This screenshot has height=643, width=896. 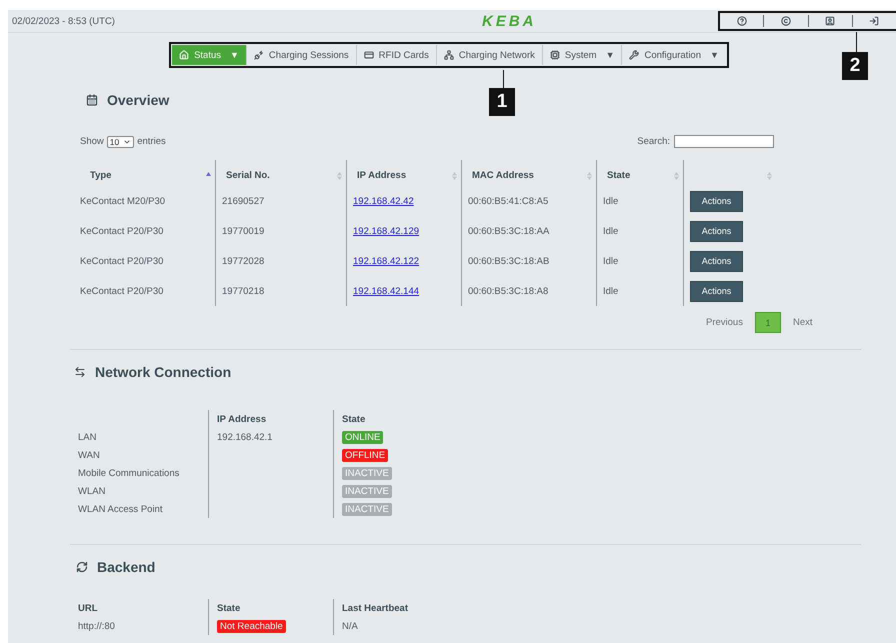 What do you see at coordinates (87, 437) in the screenshot?
I see `connection-name: LAN` at bounding box center [87, 437].